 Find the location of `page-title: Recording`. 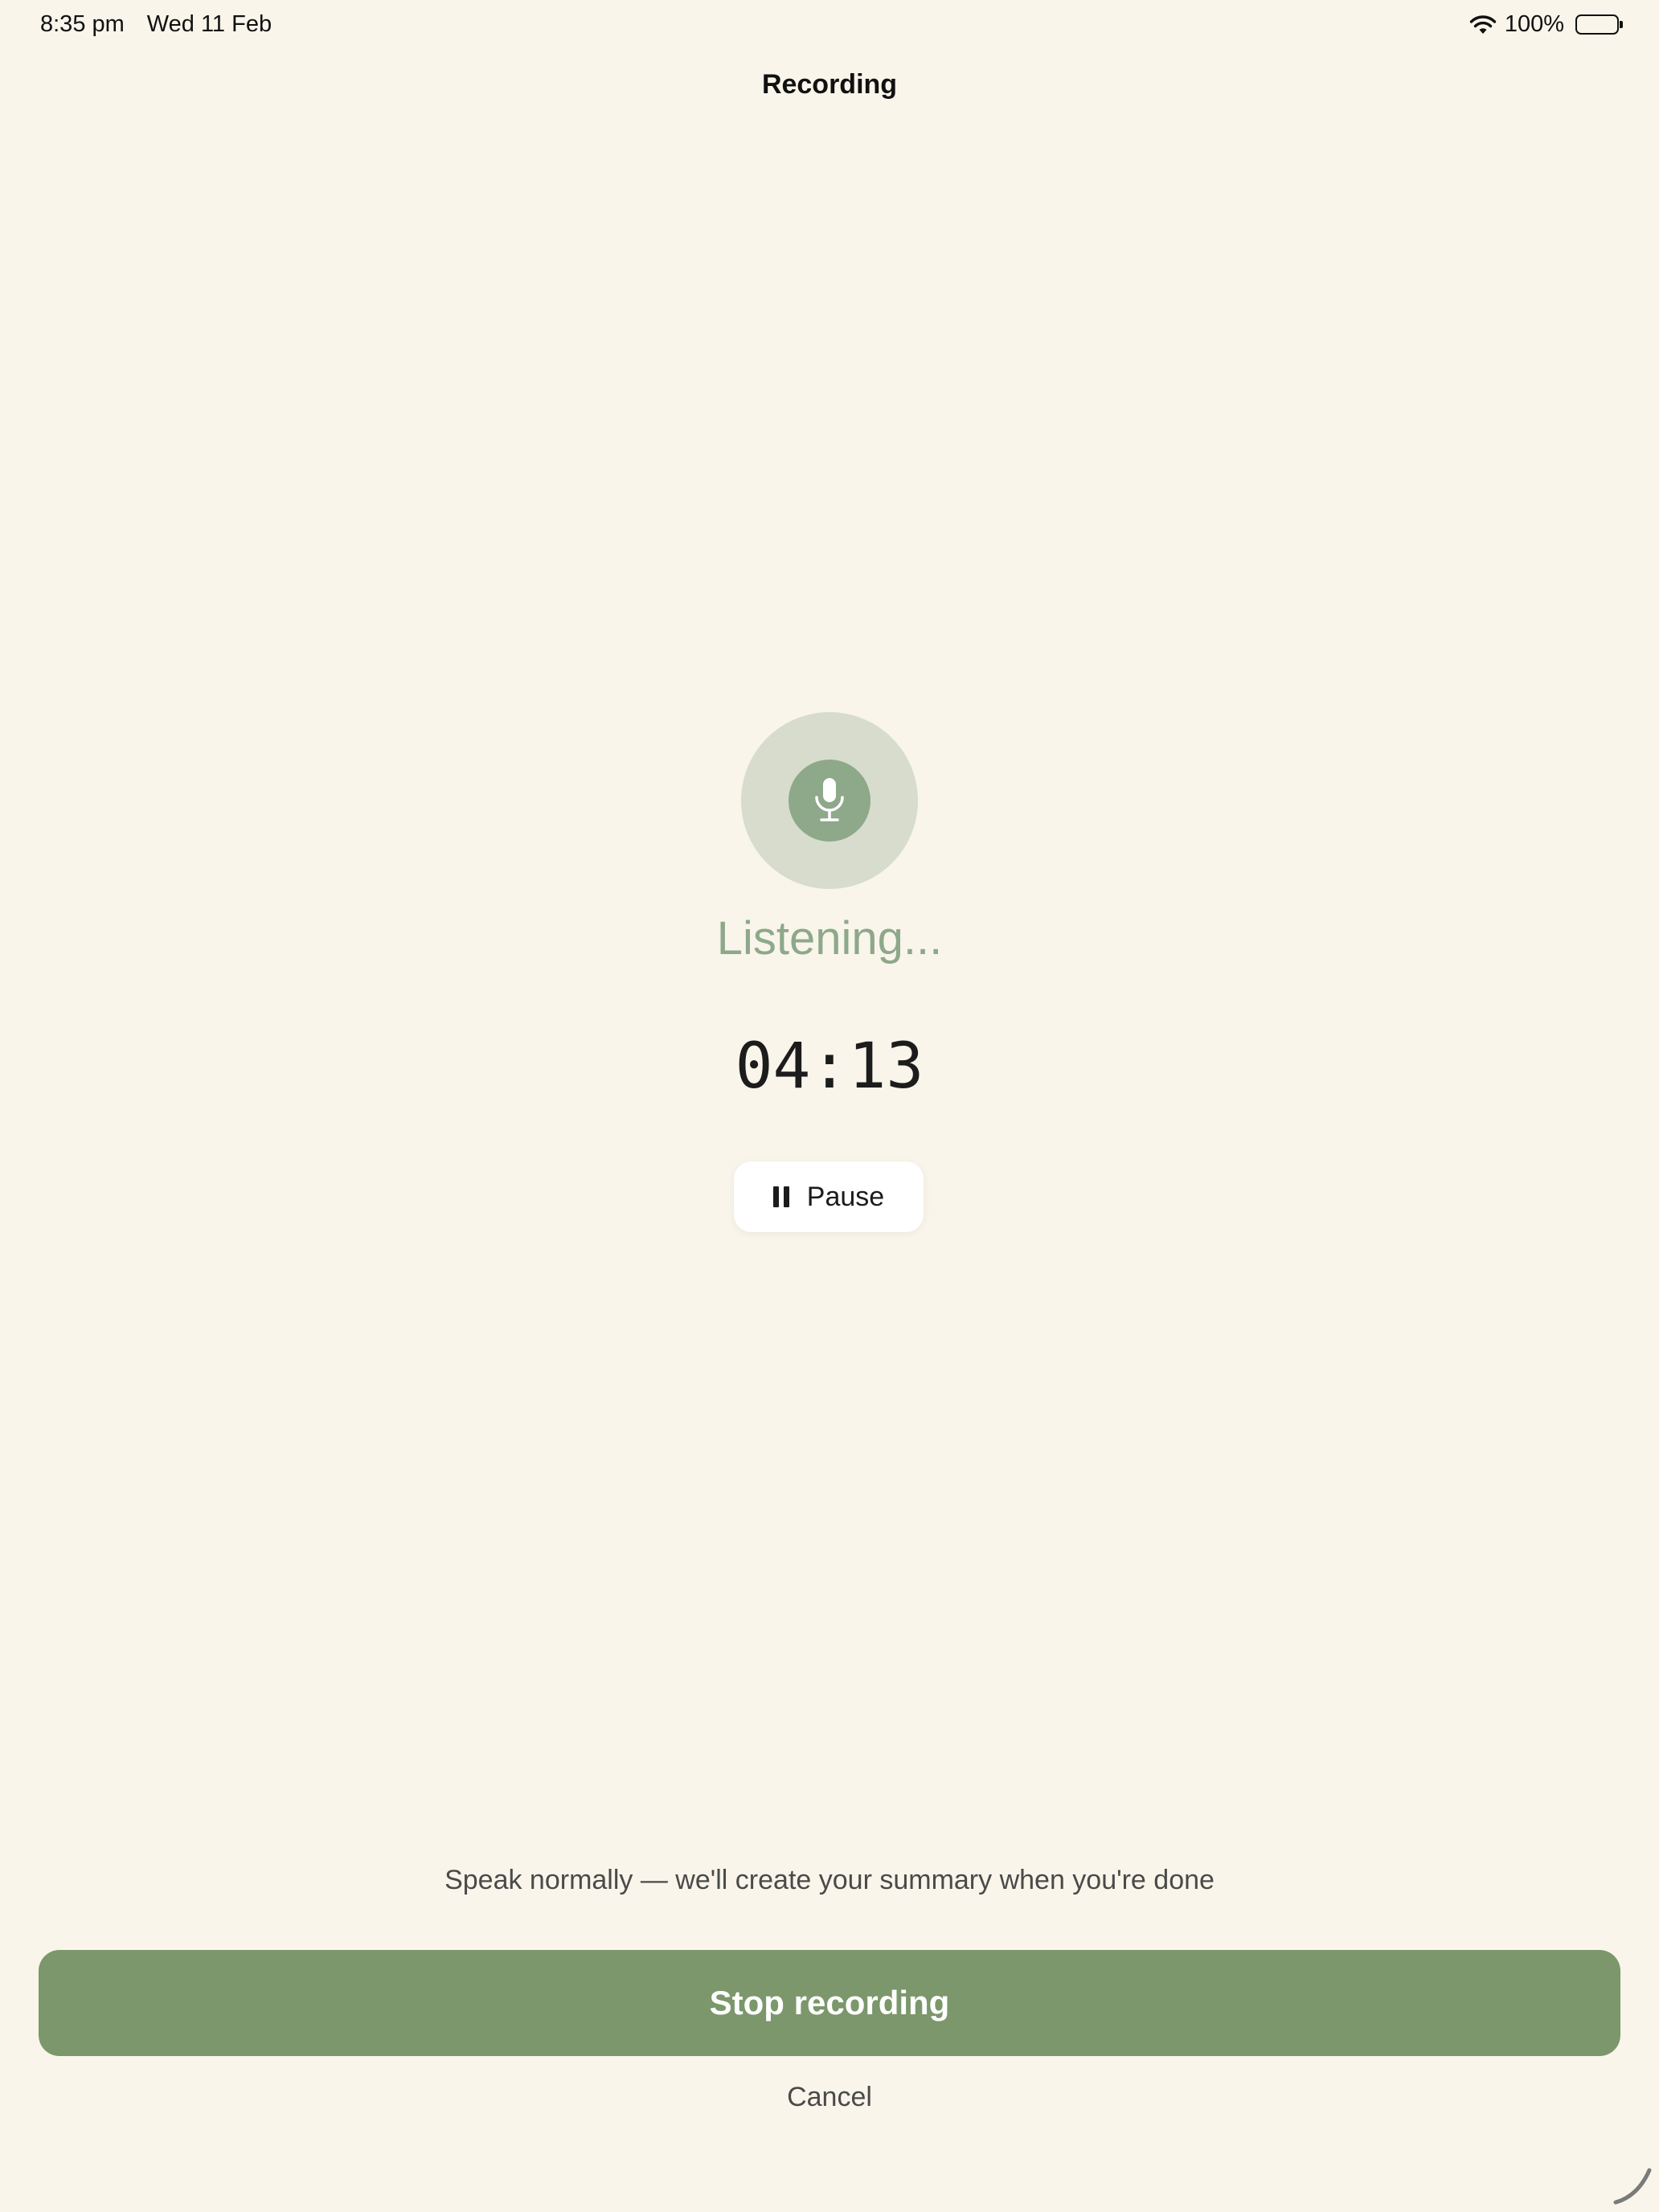

page-title: Recording is located at coordinates (829, 84).